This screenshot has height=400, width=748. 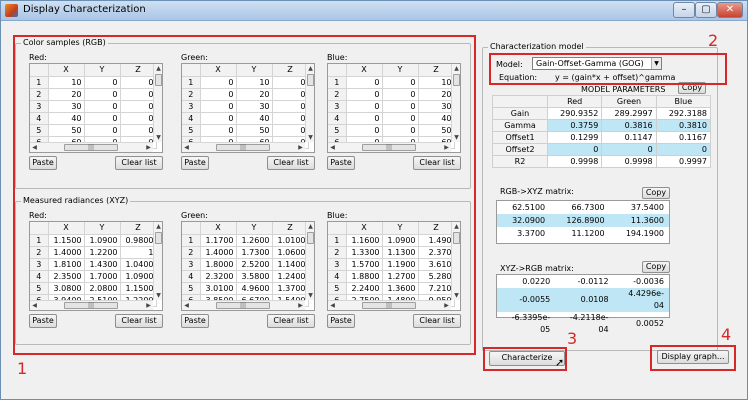 I want to click on table-cell: 7.210, so click(x=436, y=288).